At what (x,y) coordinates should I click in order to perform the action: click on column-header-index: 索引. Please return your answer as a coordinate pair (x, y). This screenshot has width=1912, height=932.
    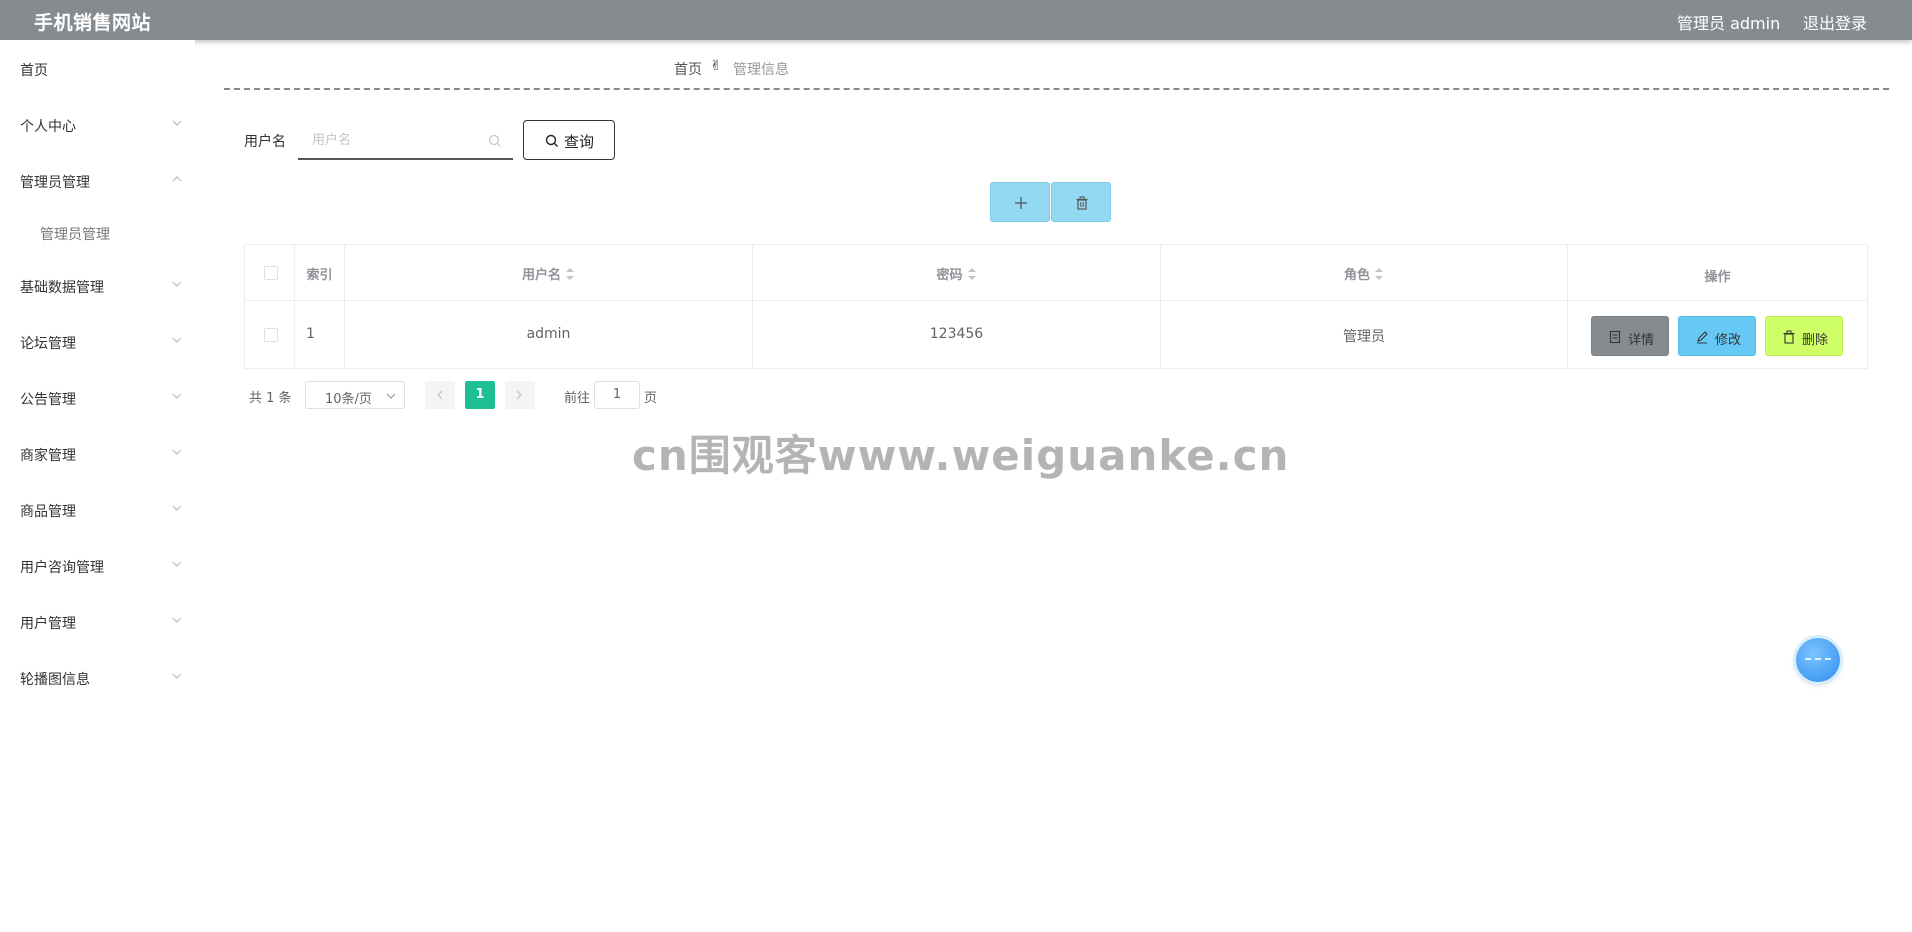
    Looking at the image, I should click on (320, 272).